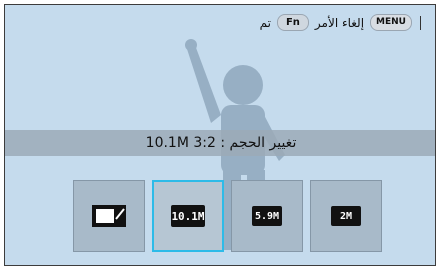 The image size is (442, 270). I want to click on cancel-label: إلغاء الأمر, so click(339, 22).